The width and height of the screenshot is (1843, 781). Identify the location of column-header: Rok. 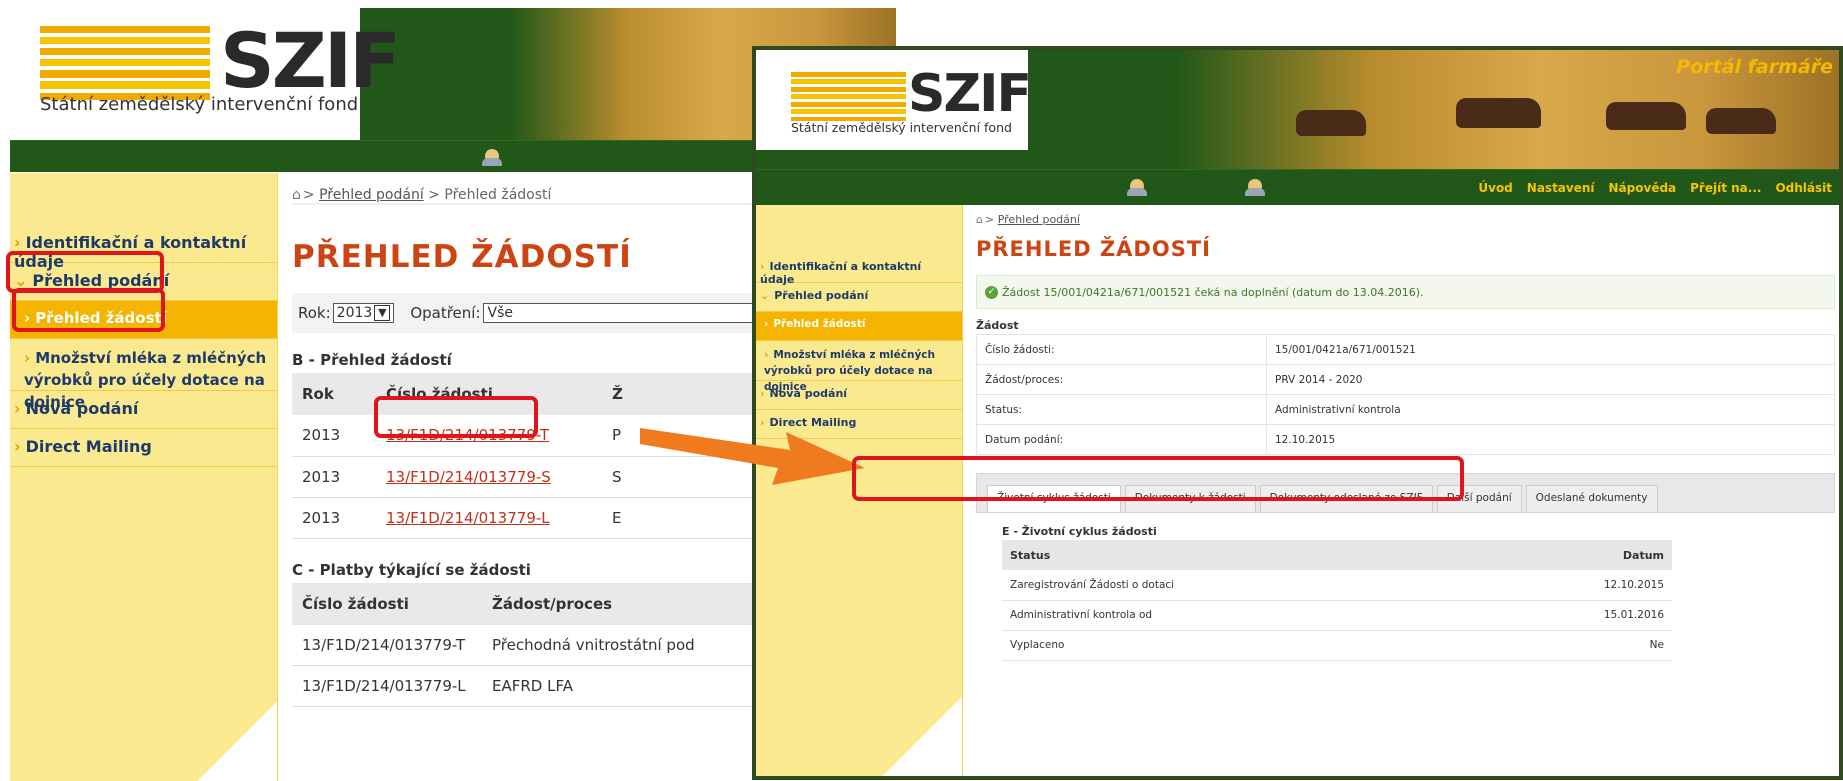
(334, 394).